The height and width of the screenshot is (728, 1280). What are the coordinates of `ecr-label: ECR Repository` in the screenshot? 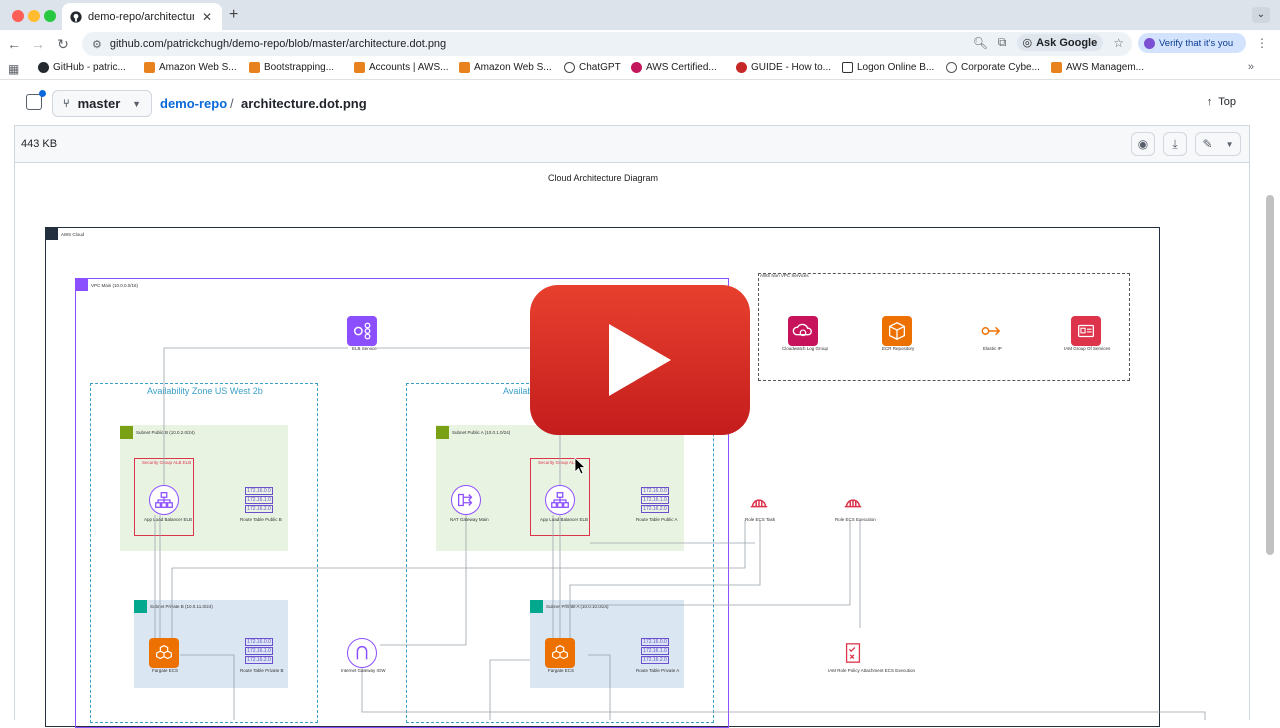 It's located at (898, 348).